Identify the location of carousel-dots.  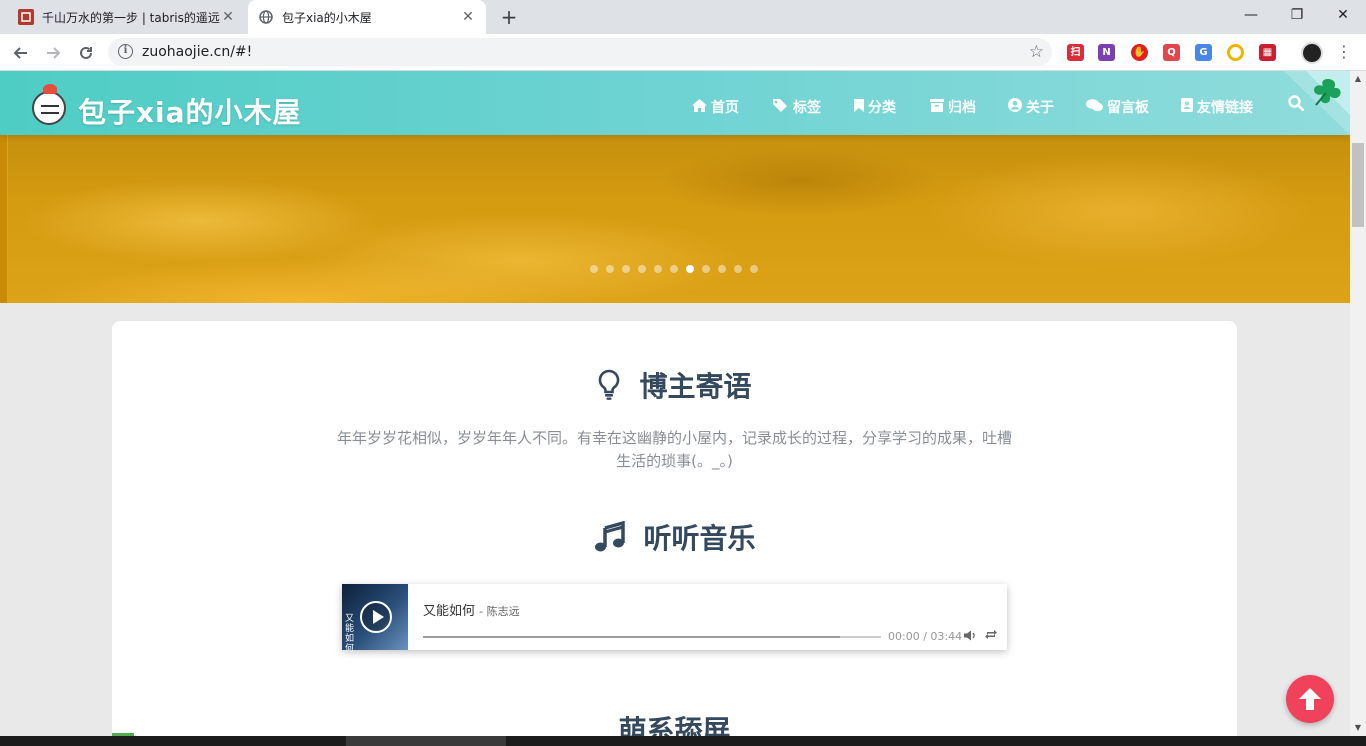
(674, 269).